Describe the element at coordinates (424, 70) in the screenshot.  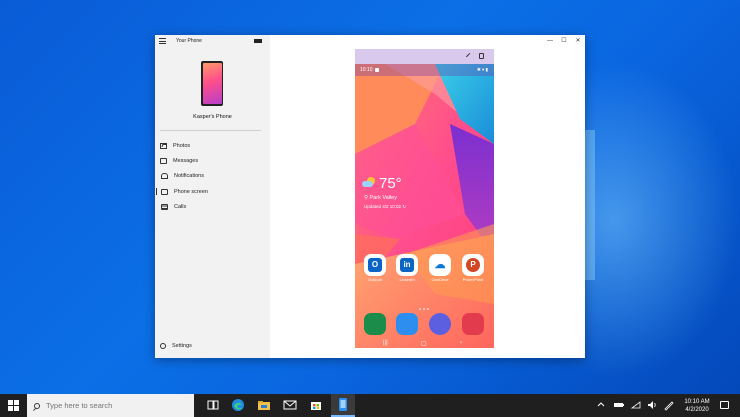
I see `phone-status-bar: 10:10 ✱ ▾ ▮` at that location.